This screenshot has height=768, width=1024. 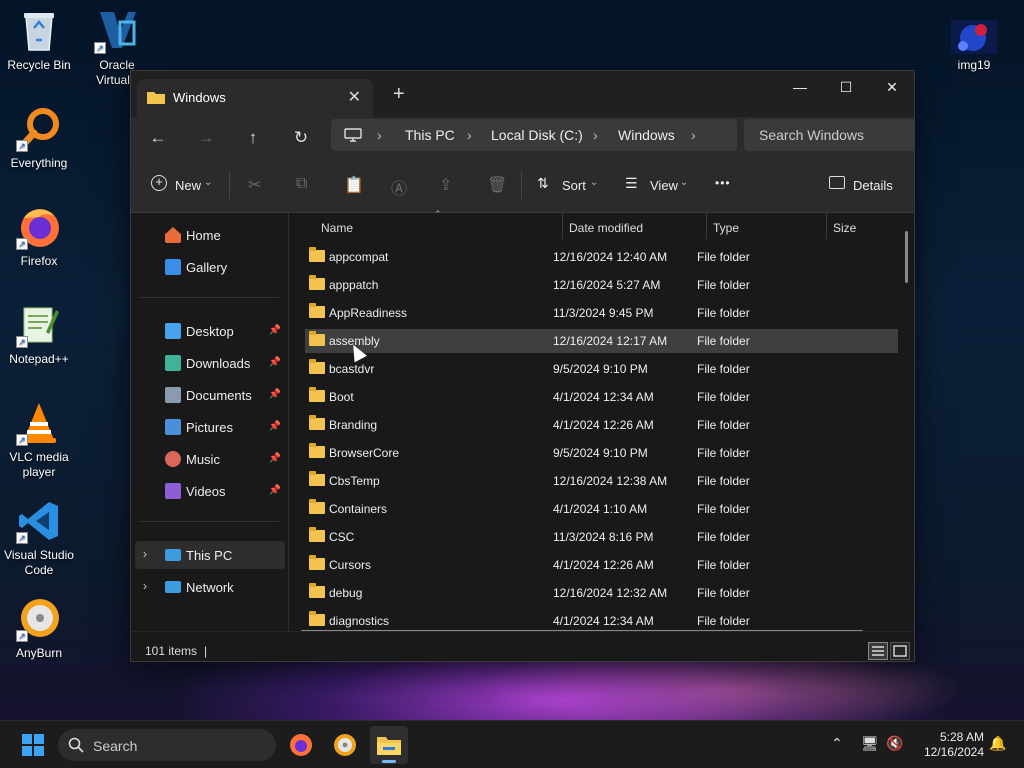 What do you see at coordinates (39, 653) in the screenshot?
I see `desktop-icon-label: AnyBurn` at bounding box center [39, 653].